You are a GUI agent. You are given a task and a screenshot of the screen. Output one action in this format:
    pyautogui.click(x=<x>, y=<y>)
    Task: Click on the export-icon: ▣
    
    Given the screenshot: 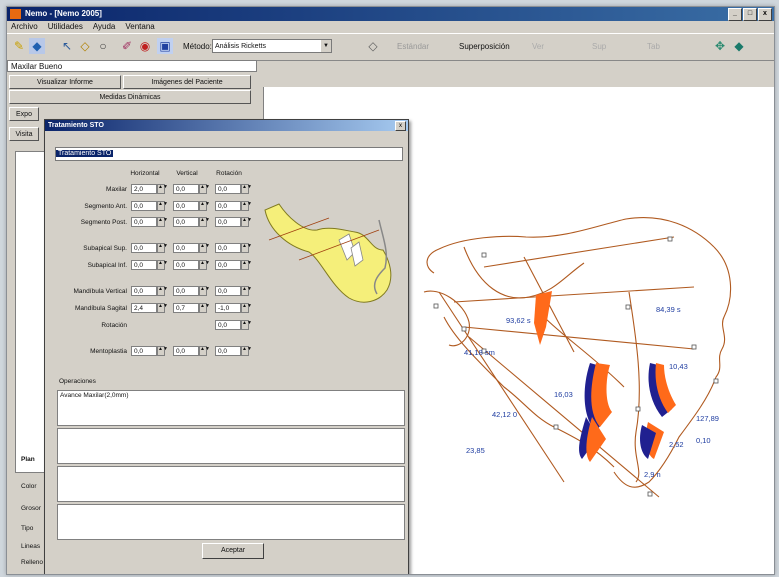 What is the action you would take?
    pyautogui.click(x=165, y=46)
    